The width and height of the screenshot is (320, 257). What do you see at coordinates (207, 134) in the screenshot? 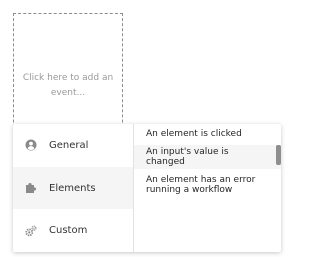
I see `event-option-element-clicked: An element is clicked` at bounding box center [207, 134].